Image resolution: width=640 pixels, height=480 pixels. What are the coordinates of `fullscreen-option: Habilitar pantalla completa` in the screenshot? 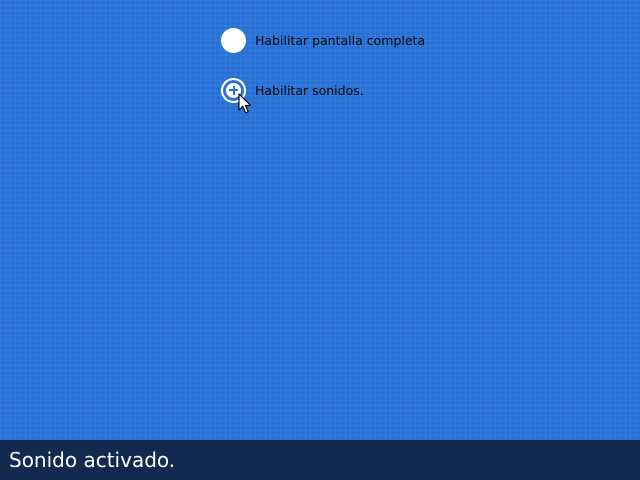 It's located at (323, 40).